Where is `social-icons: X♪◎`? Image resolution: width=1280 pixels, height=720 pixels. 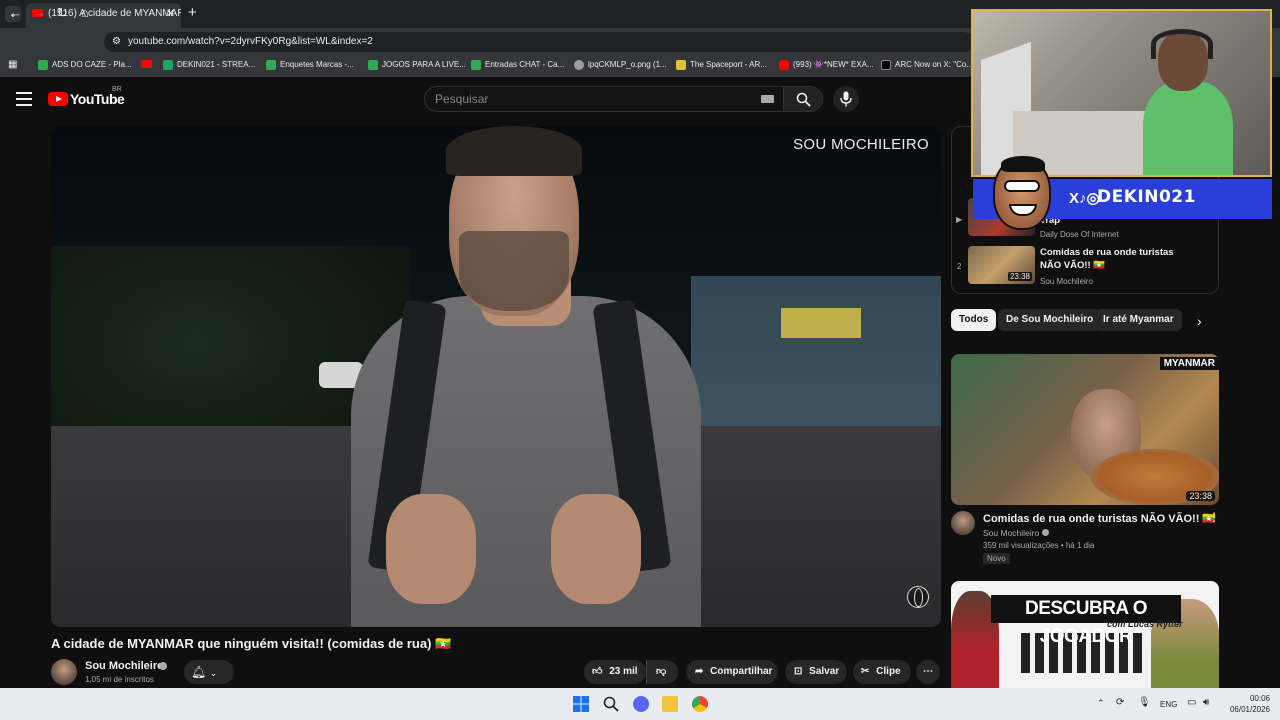 social-icons: X♪◎ is located at coordinates (1084, 198).